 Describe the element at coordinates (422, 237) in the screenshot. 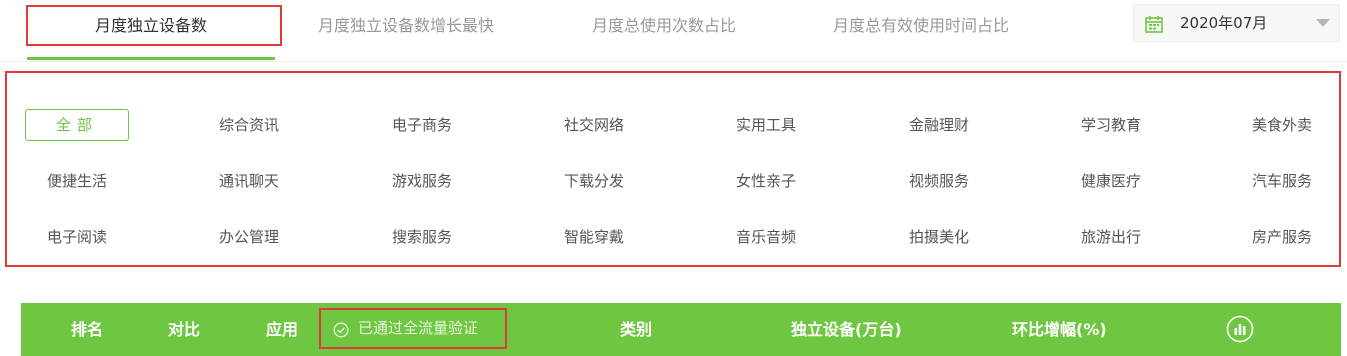

I see `category-item: 搜索服务` at that location.